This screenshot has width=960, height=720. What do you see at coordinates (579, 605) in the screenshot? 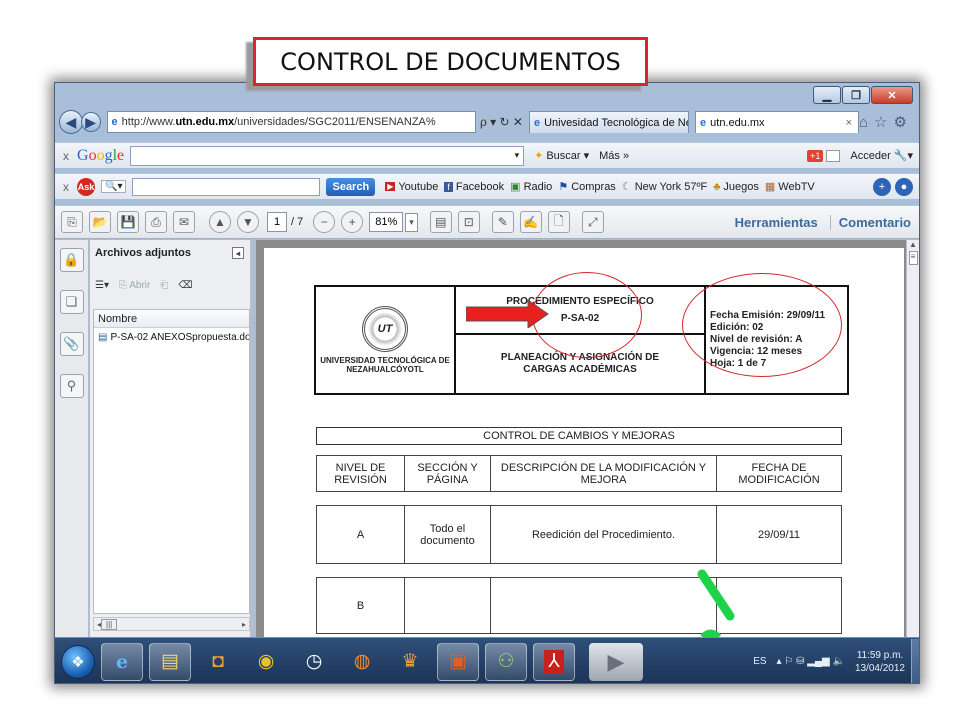
I see `table-row: B` at bounding box center [579, 605].